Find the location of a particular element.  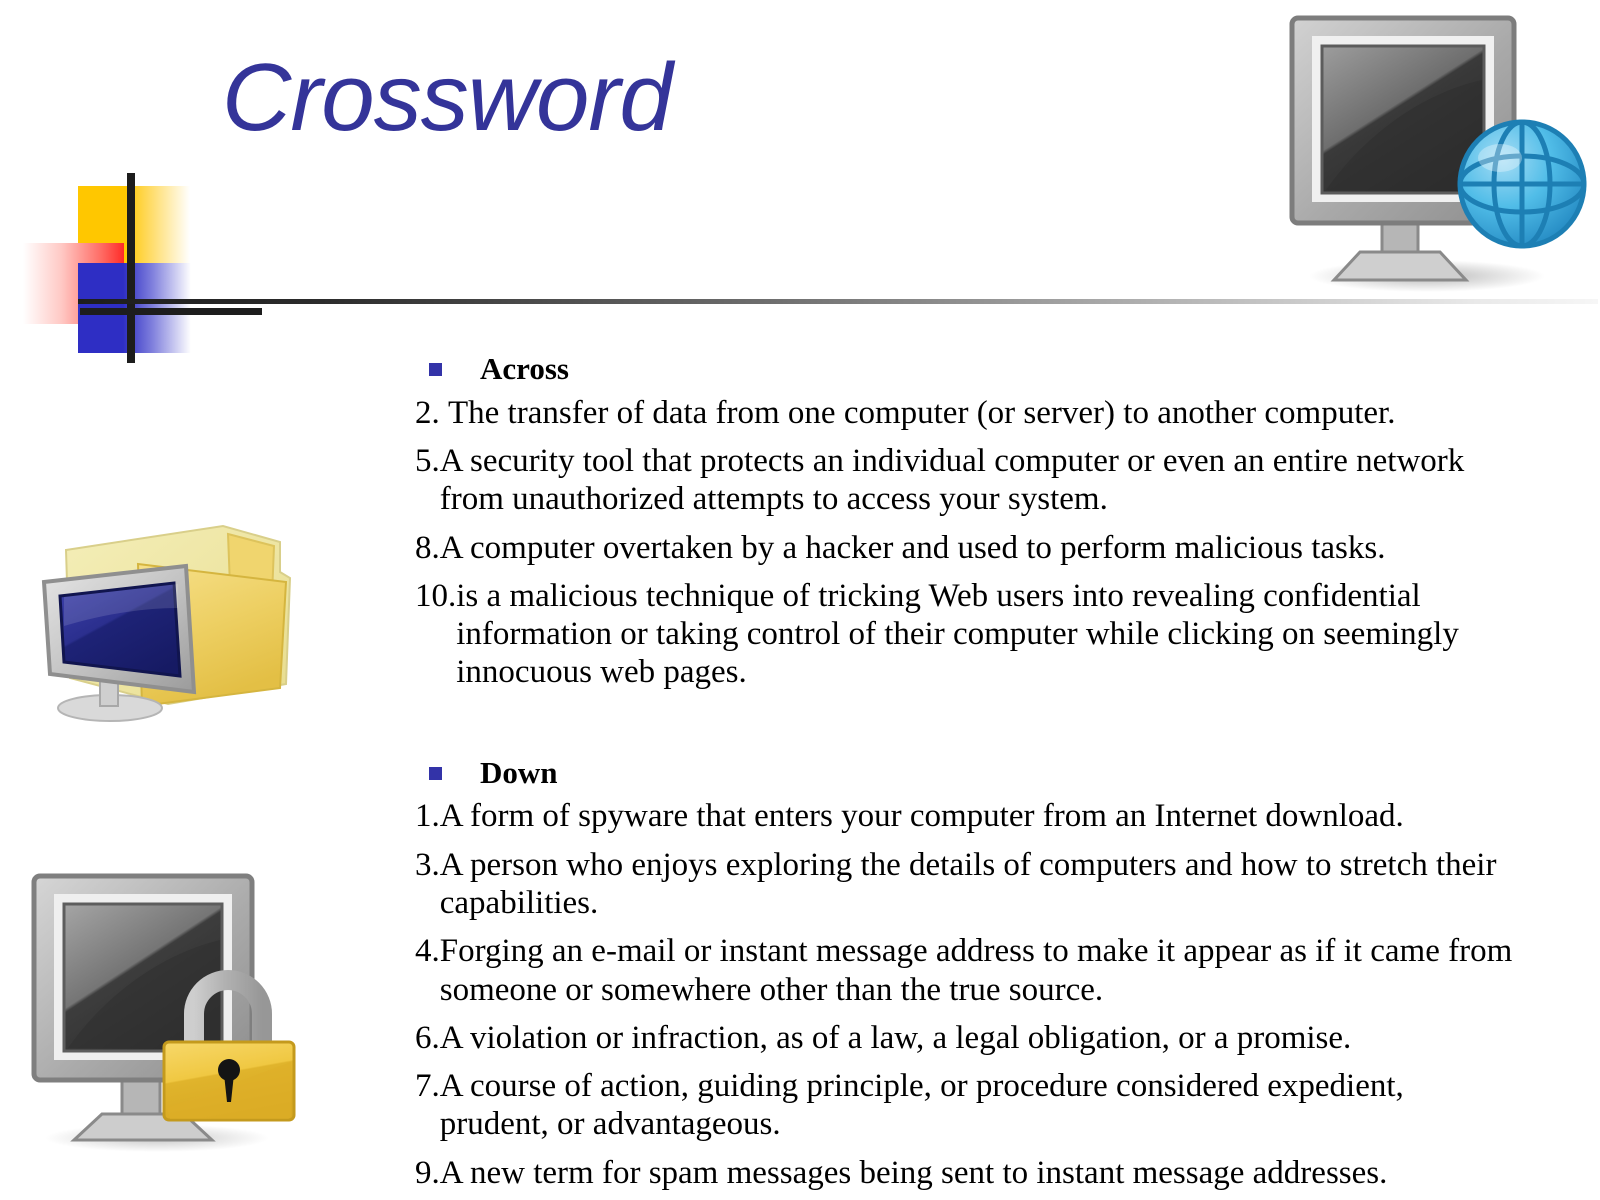

monitor-globe-icon is located at coordinates (1432, 153).